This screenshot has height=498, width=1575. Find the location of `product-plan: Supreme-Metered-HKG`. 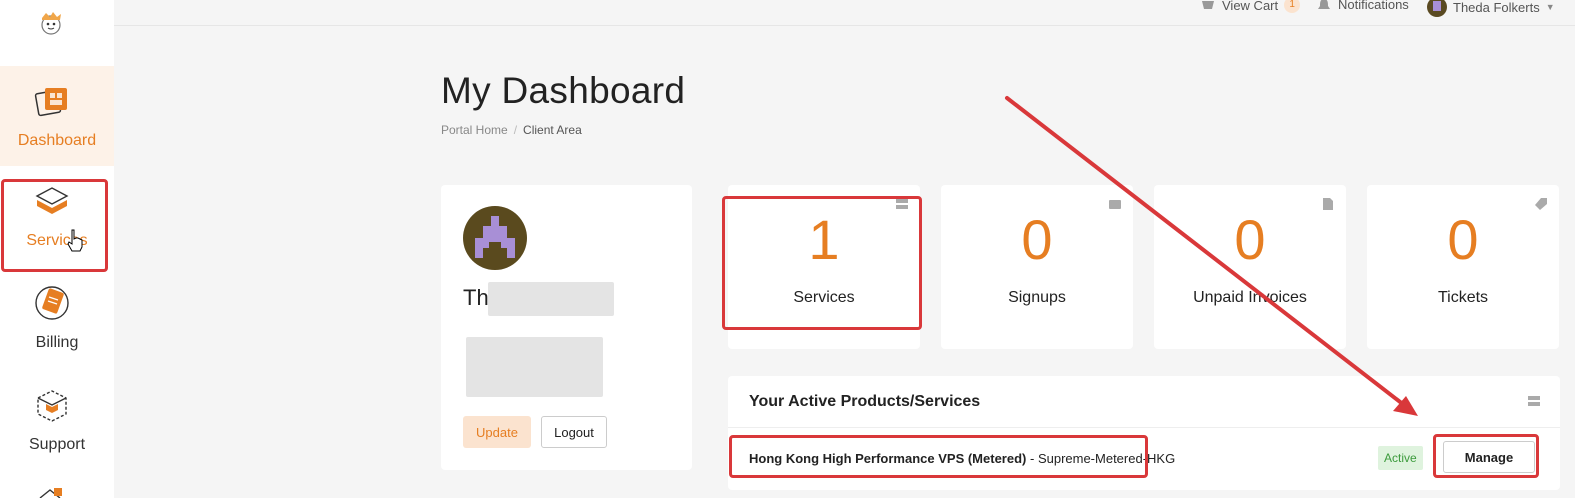

product-plan: Supreme-Metered-HKG is located at coordinates (1106, 458).